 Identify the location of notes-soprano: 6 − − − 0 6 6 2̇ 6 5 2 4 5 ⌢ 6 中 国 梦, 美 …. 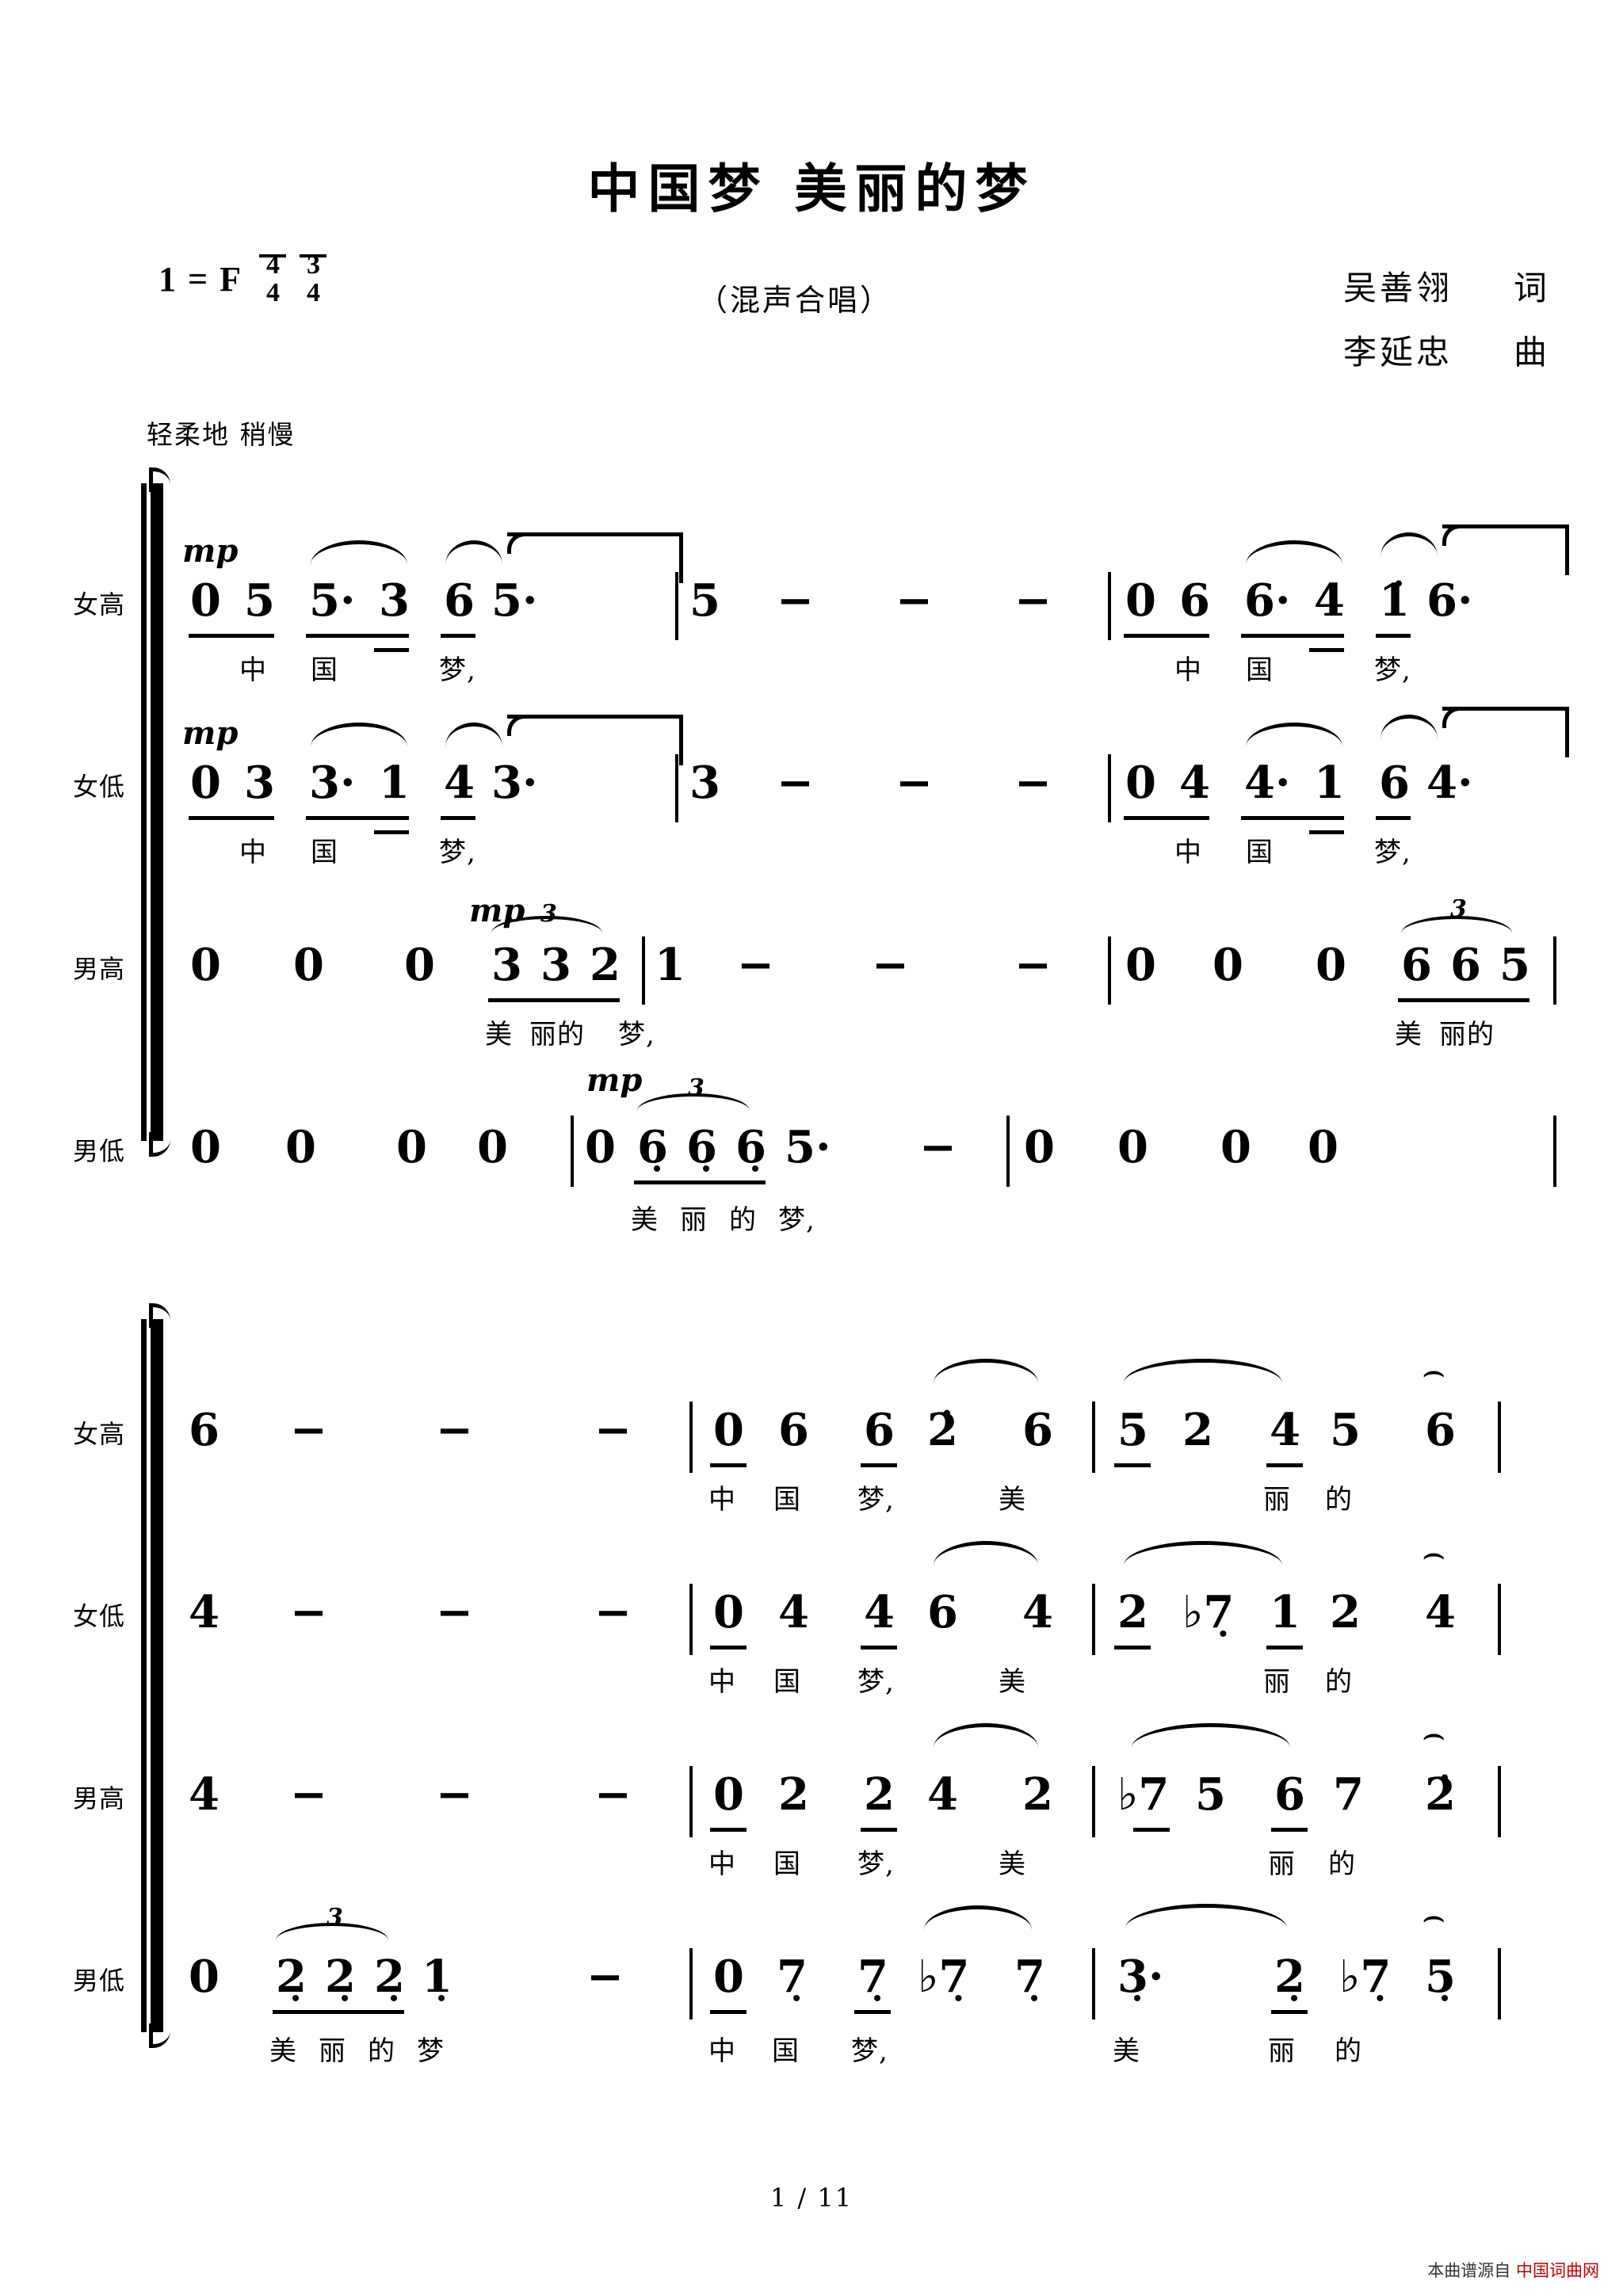
(875, 1417).